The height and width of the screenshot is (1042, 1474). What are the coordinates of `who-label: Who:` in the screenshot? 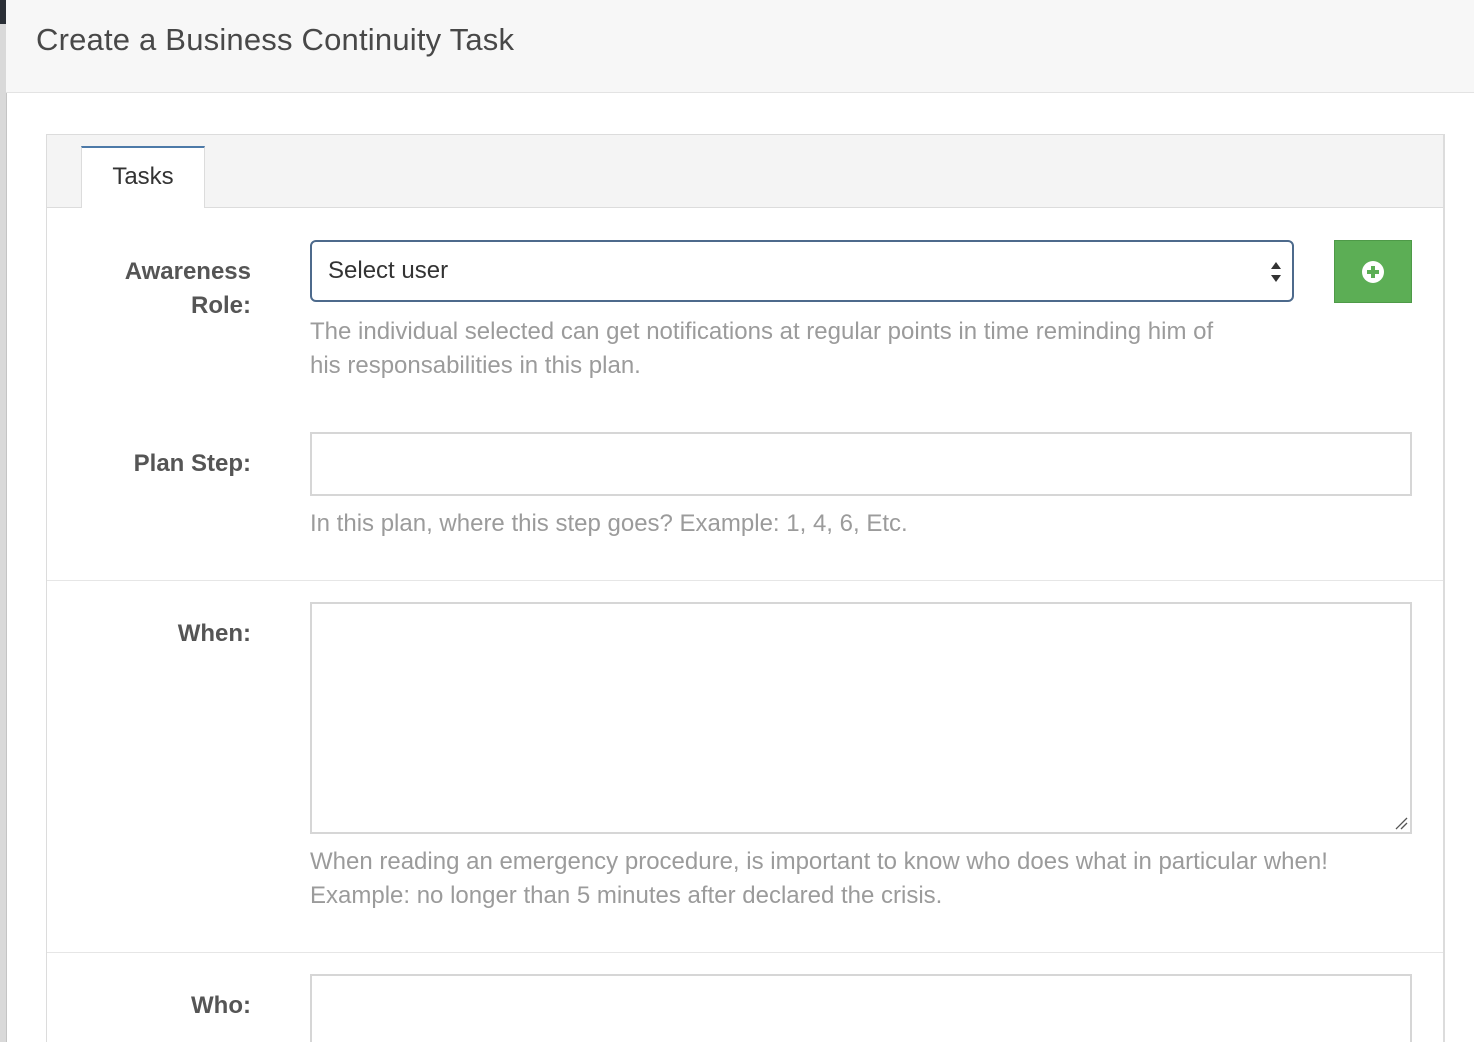 It's located at (221, 1005).